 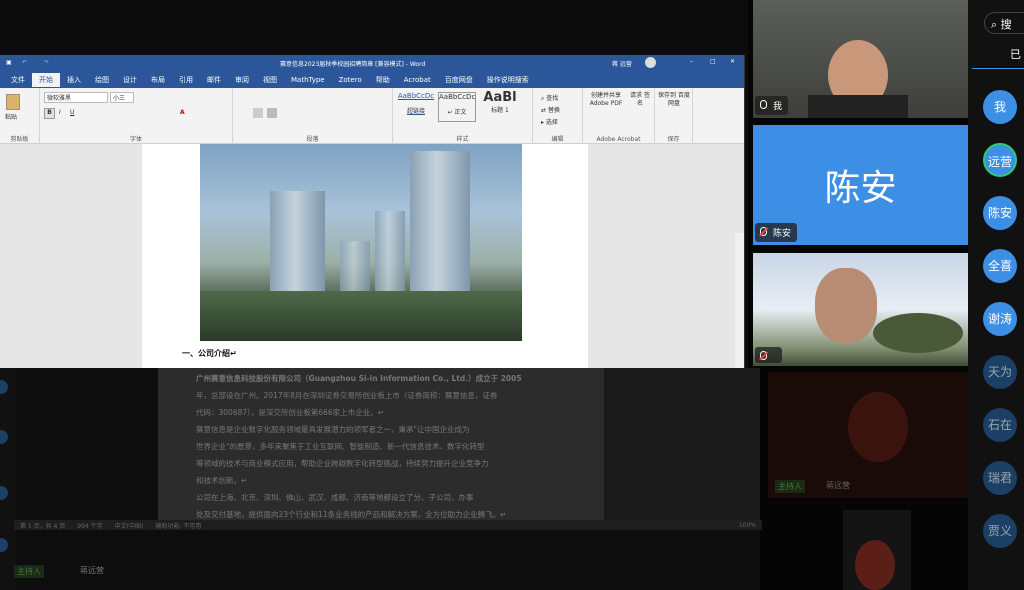 What do you see at coordinates (1004, 23) in the screenshot?
I see `search-input: ⌕ 搜` at bounding box center [1004, 23].